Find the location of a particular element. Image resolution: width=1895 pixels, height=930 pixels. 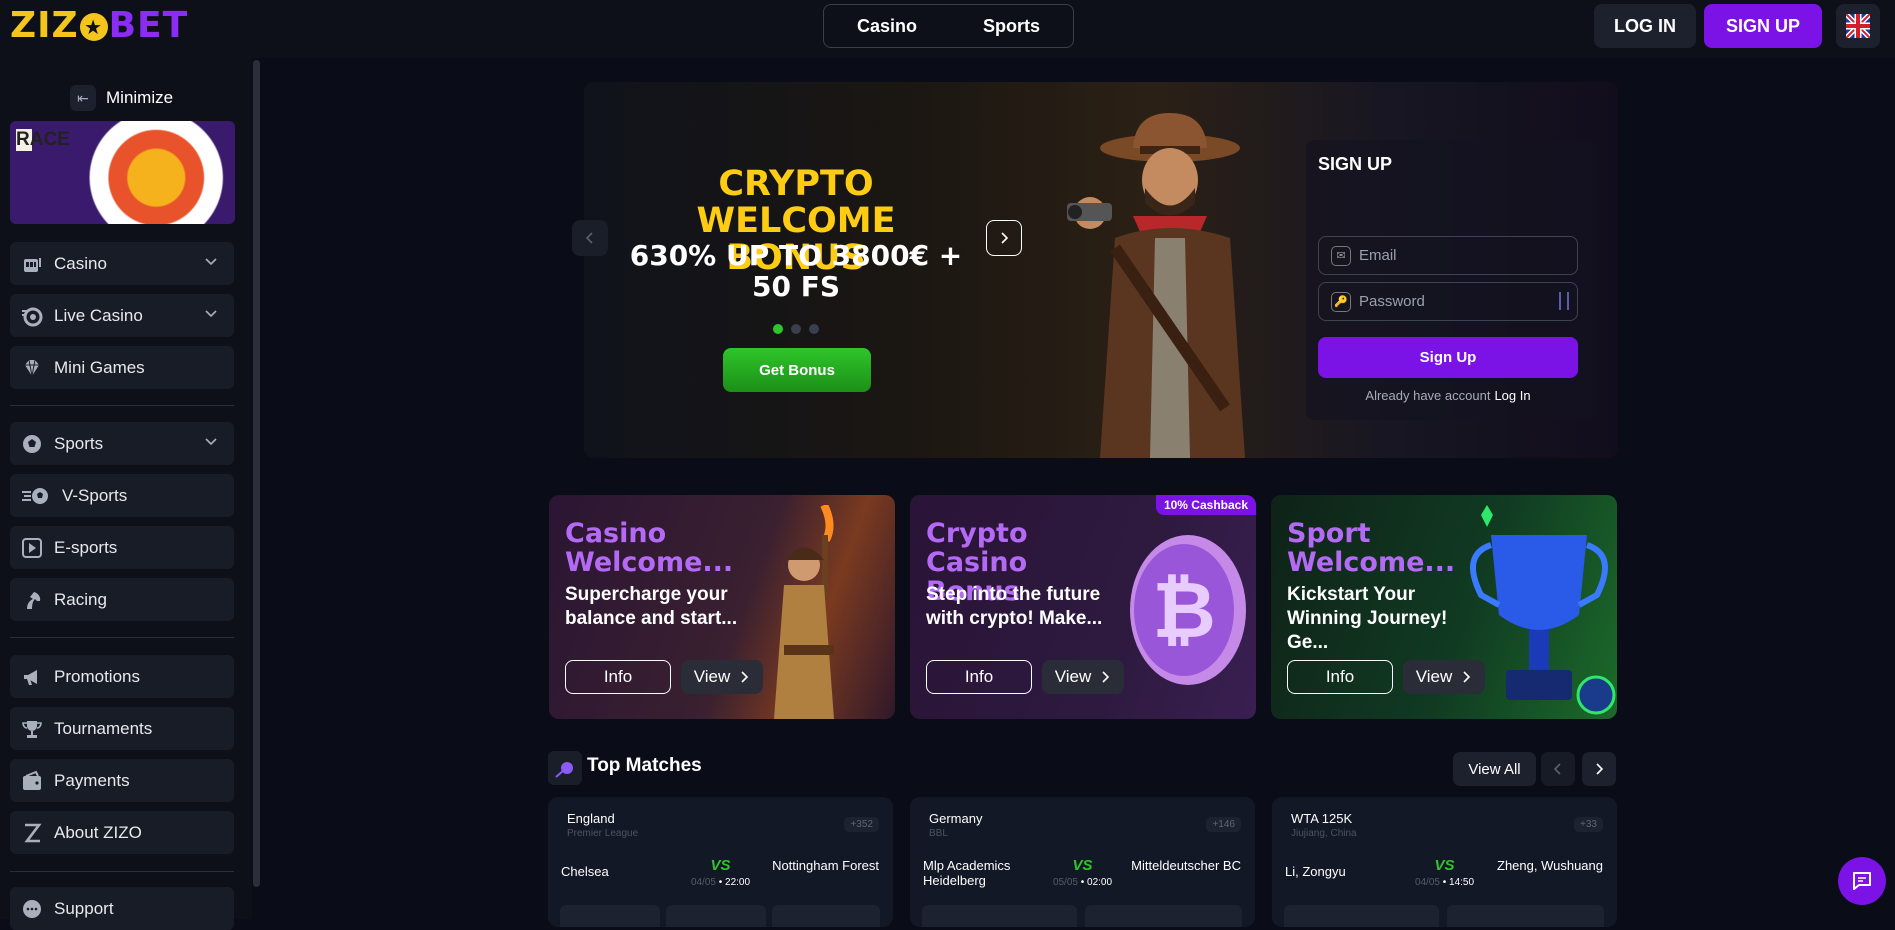

sidebar-item-about-zizo: About ZIZO is located at coordinates (122, 832).